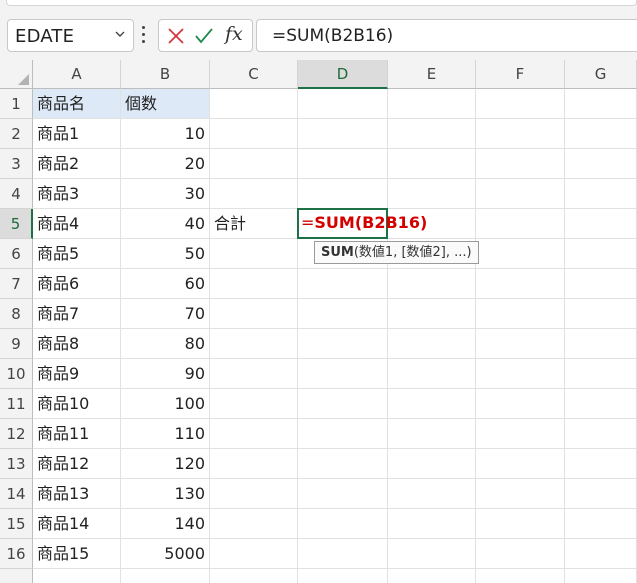 This screenshot has height=583, width=637. Describe the element at coordinates (165, 254) in the screenshot. I see `cell: 50` at that location.